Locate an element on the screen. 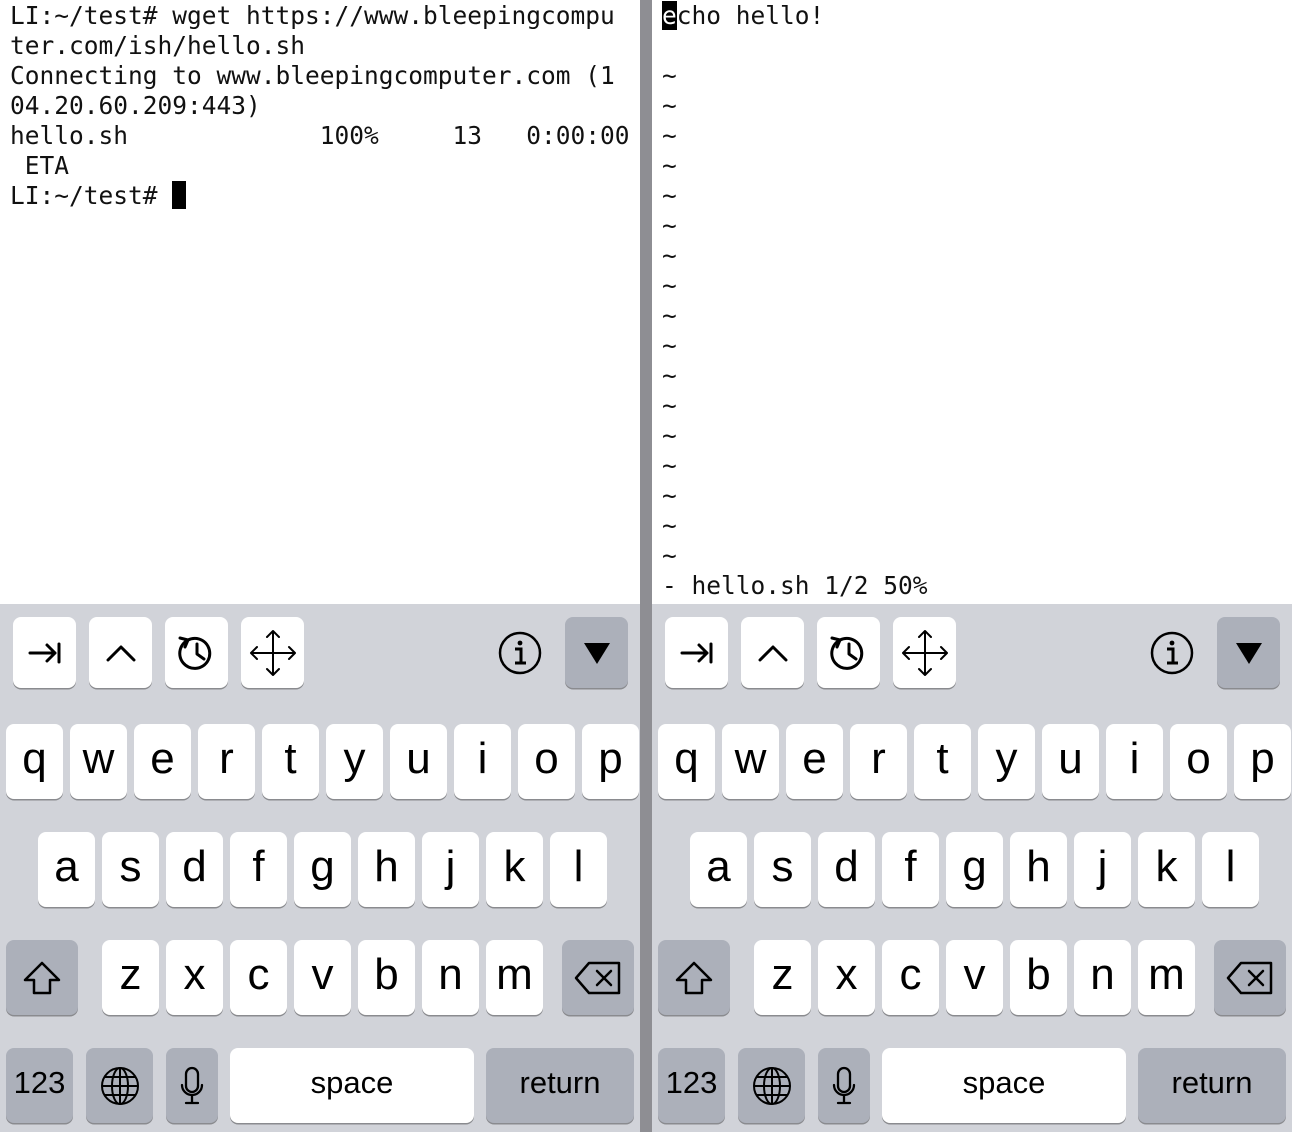 The image size is (1292, 1132). key-x-label: x is located at coordinates (846, 974).